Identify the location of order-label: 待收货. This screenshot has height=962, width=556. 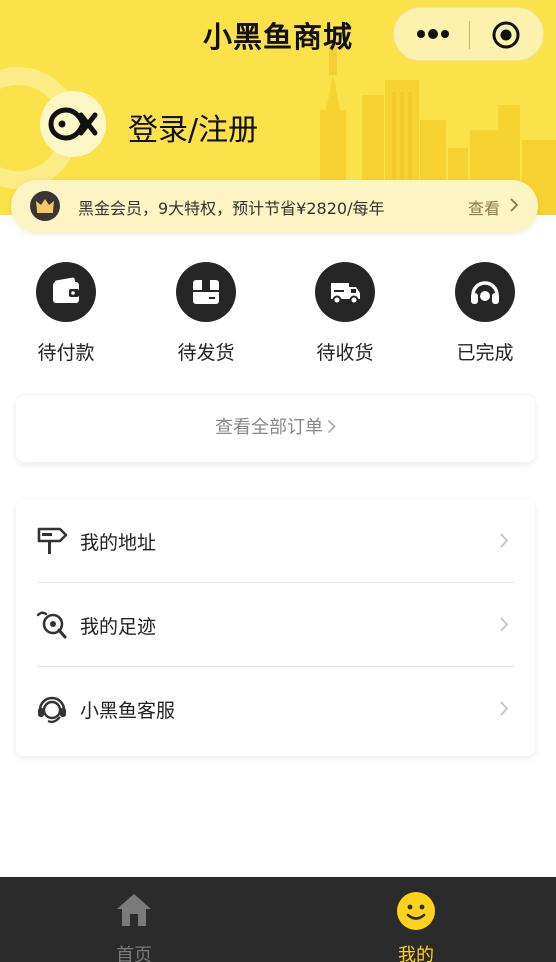
(345, 353).